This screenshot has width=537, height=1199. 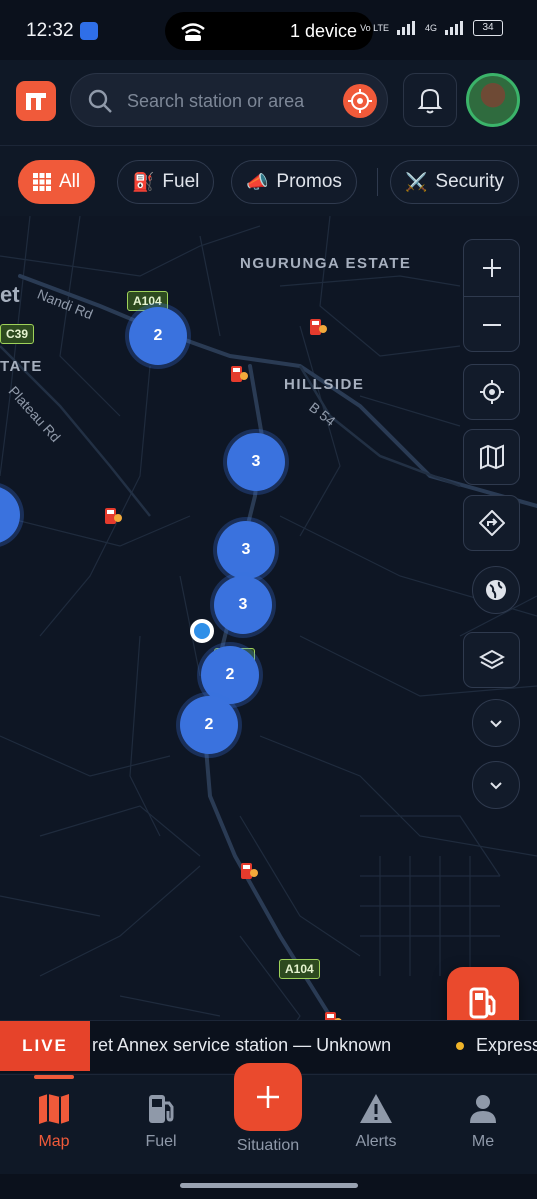 I want to click on situation-add-button, so click(x=268, y=1097).